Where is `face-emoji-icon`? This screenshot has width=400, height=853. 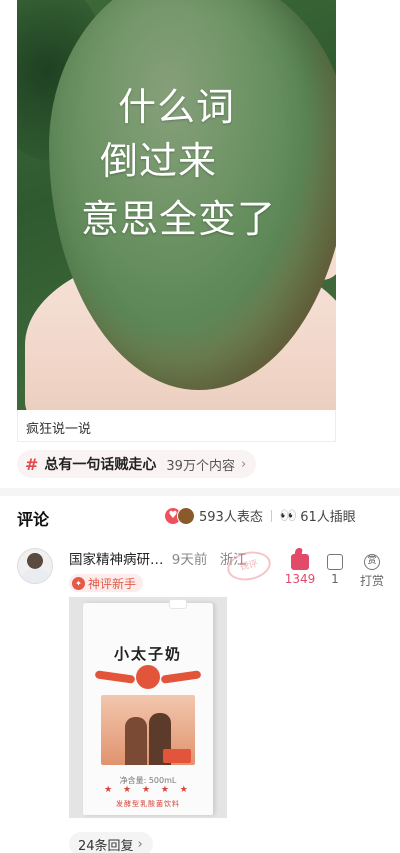
face-emoji-icon is located at coordinates (186, 515).